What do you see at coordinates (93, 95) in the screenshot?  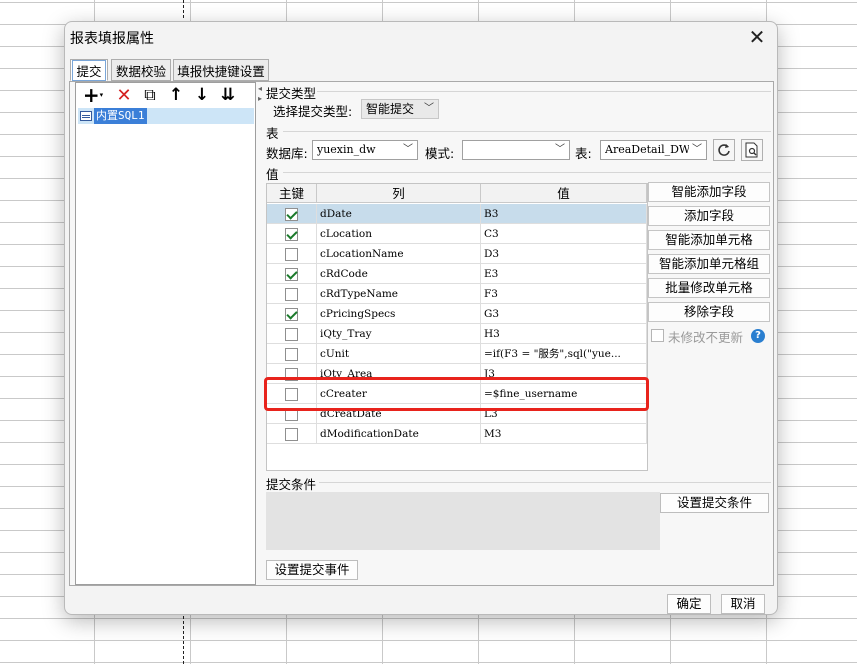 I see `add-icon: + ▾` at bounding box center [93, 95].